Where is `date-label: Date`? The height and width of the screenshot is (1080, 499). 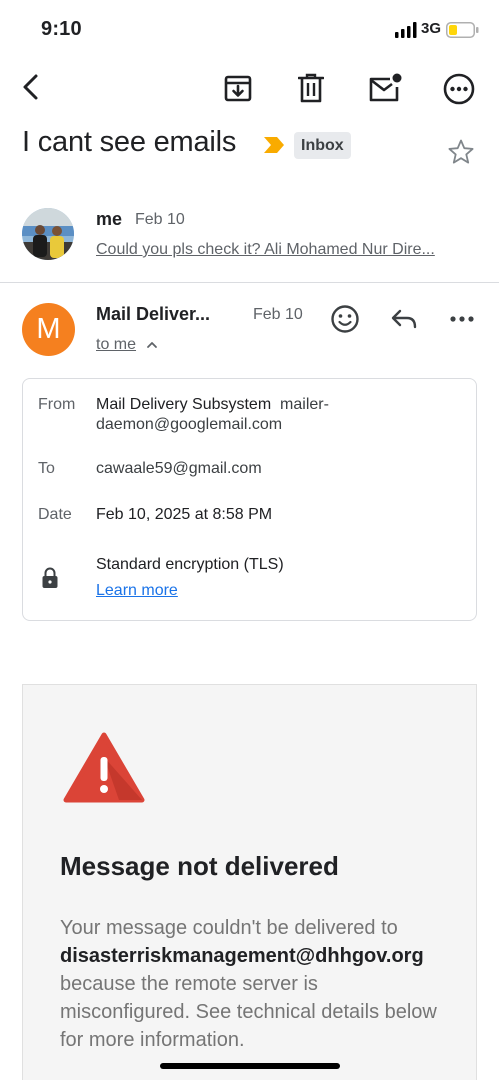
date-label: Date is located at coordinates (55, 514).